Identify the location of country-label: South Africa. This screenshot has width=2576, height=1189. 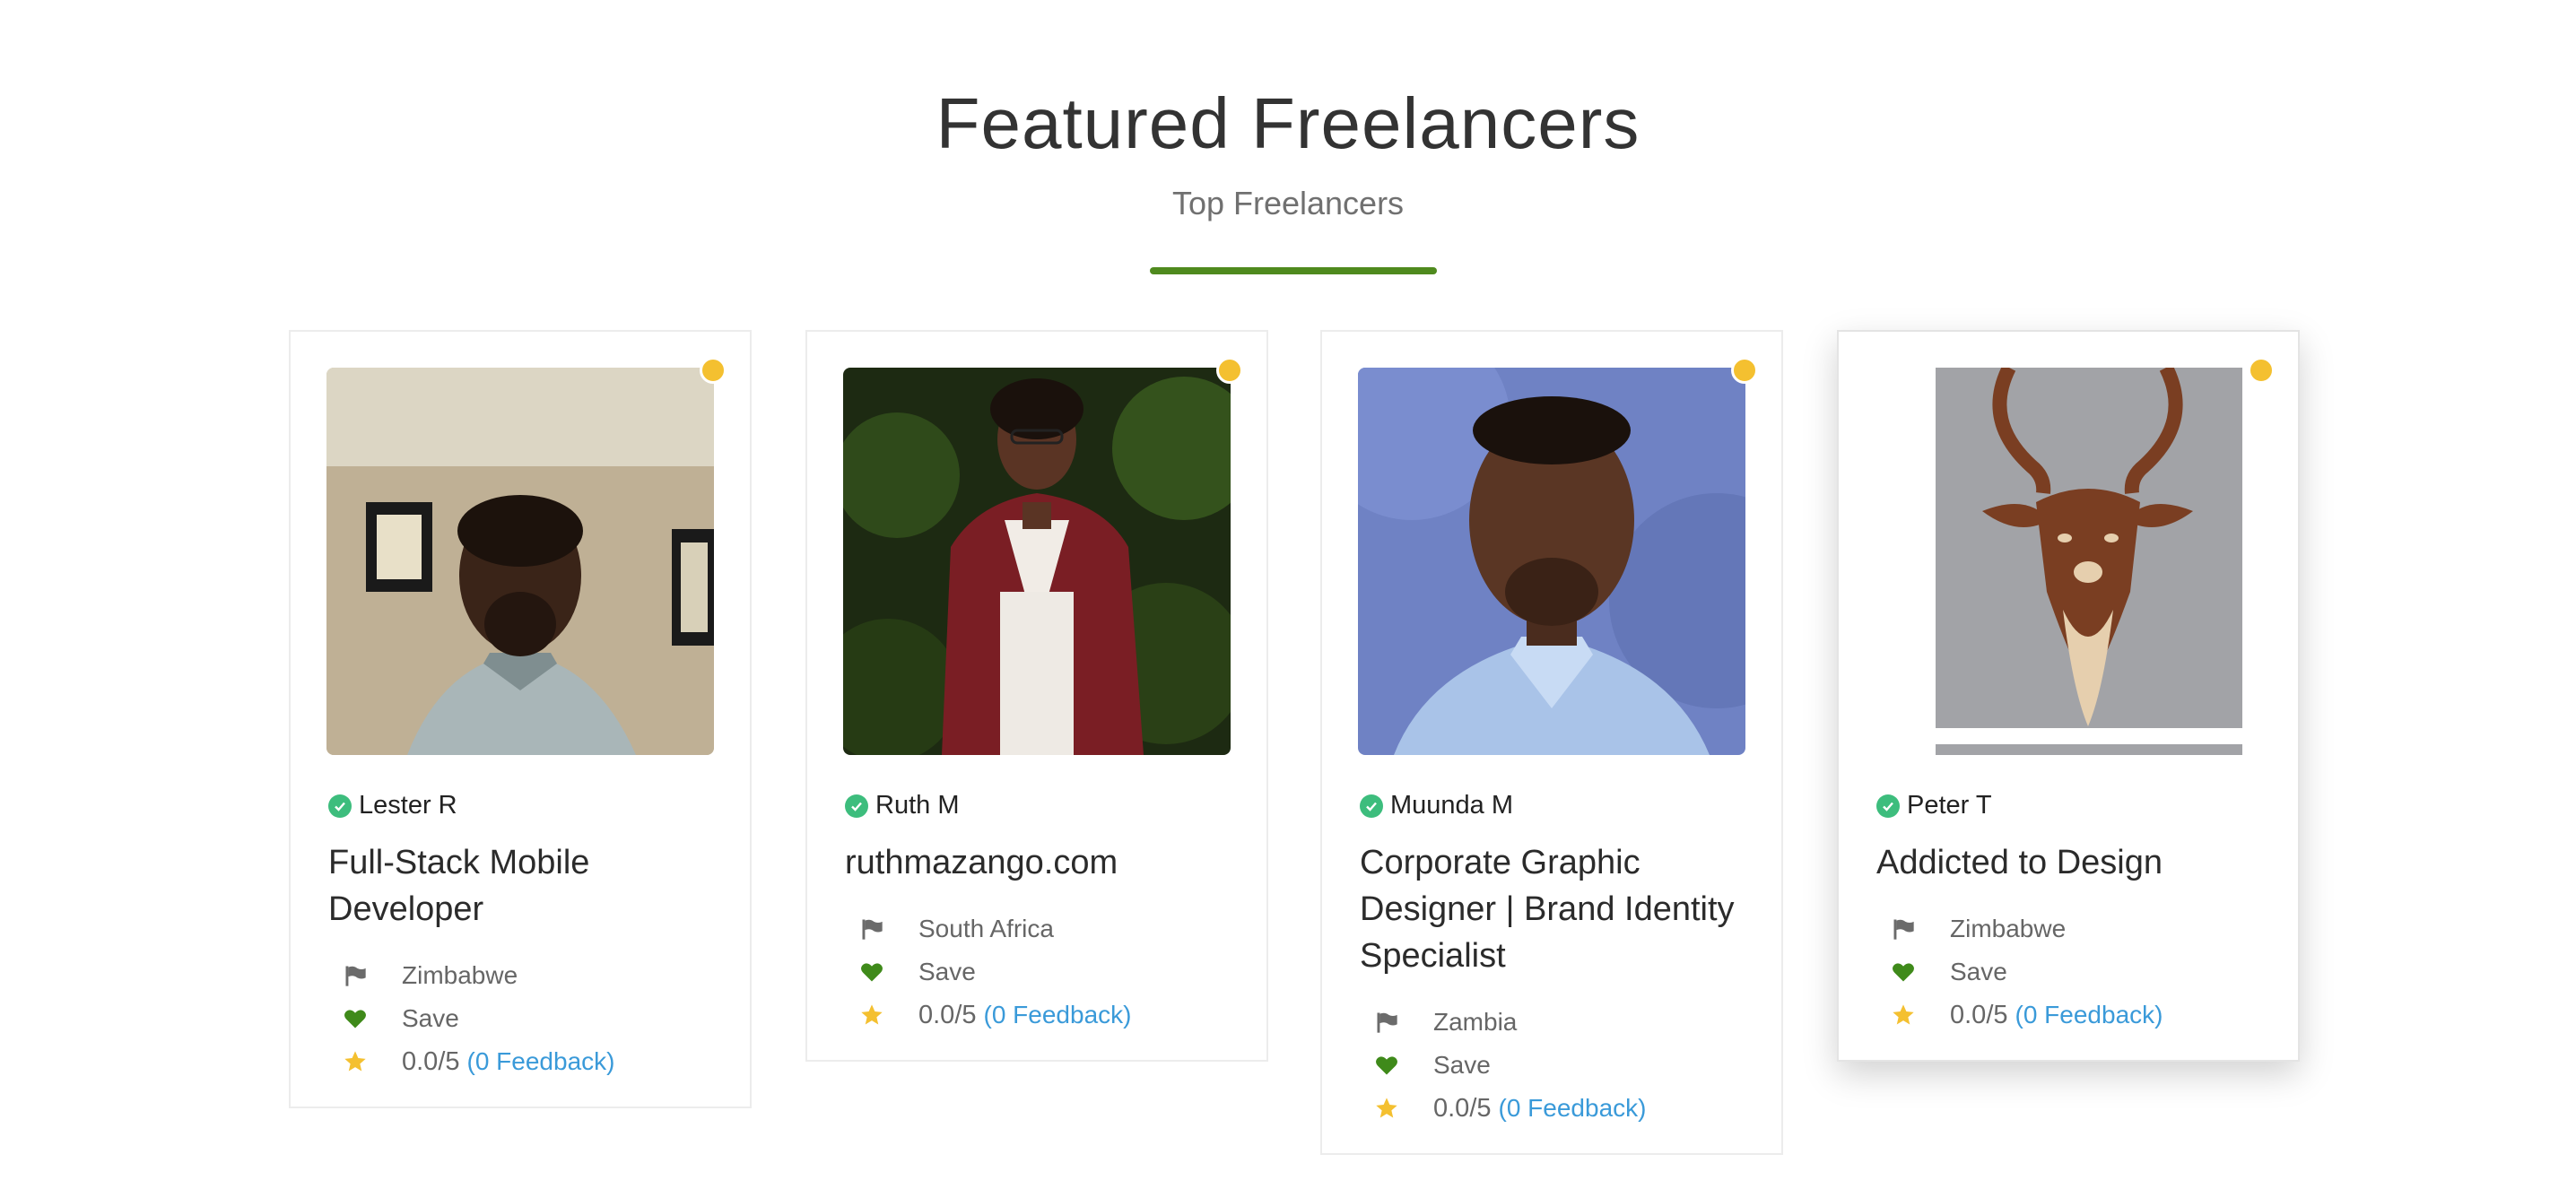
(986, 929).